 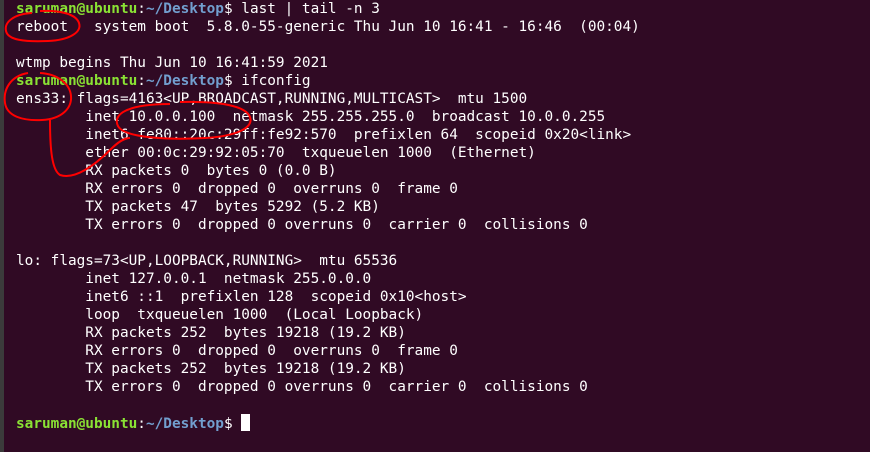 I want to click on output-line: TX packets 252 bytes 19218 (19.2 KB), so click(x=211, y=369).